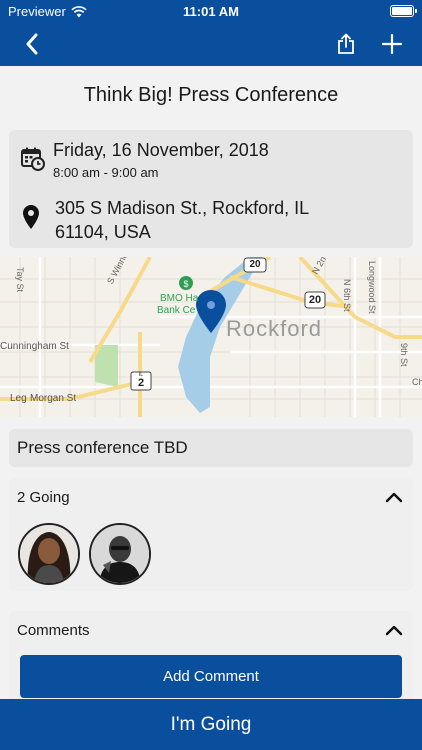 Image resolution: width=422 pixels, height=750 pixels. I want to click on comments-card: Comments Add Comment, so click(211, 661).